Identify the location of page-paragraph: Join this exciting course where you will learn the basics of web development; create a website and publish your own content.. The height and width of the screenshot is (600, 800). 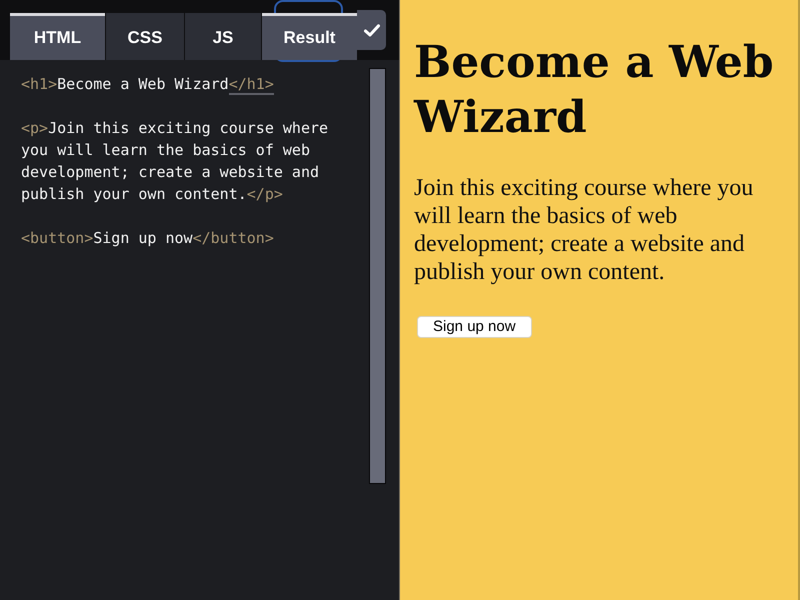
(584, 230).